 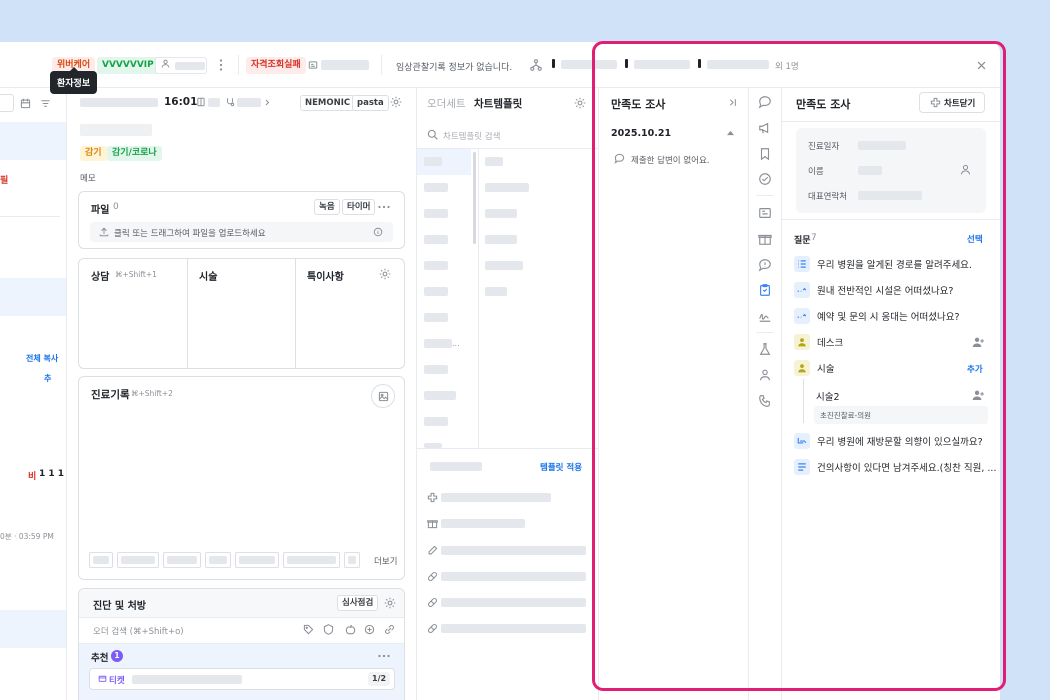 I want to click on shield-icon, so click(x=328, y=629).